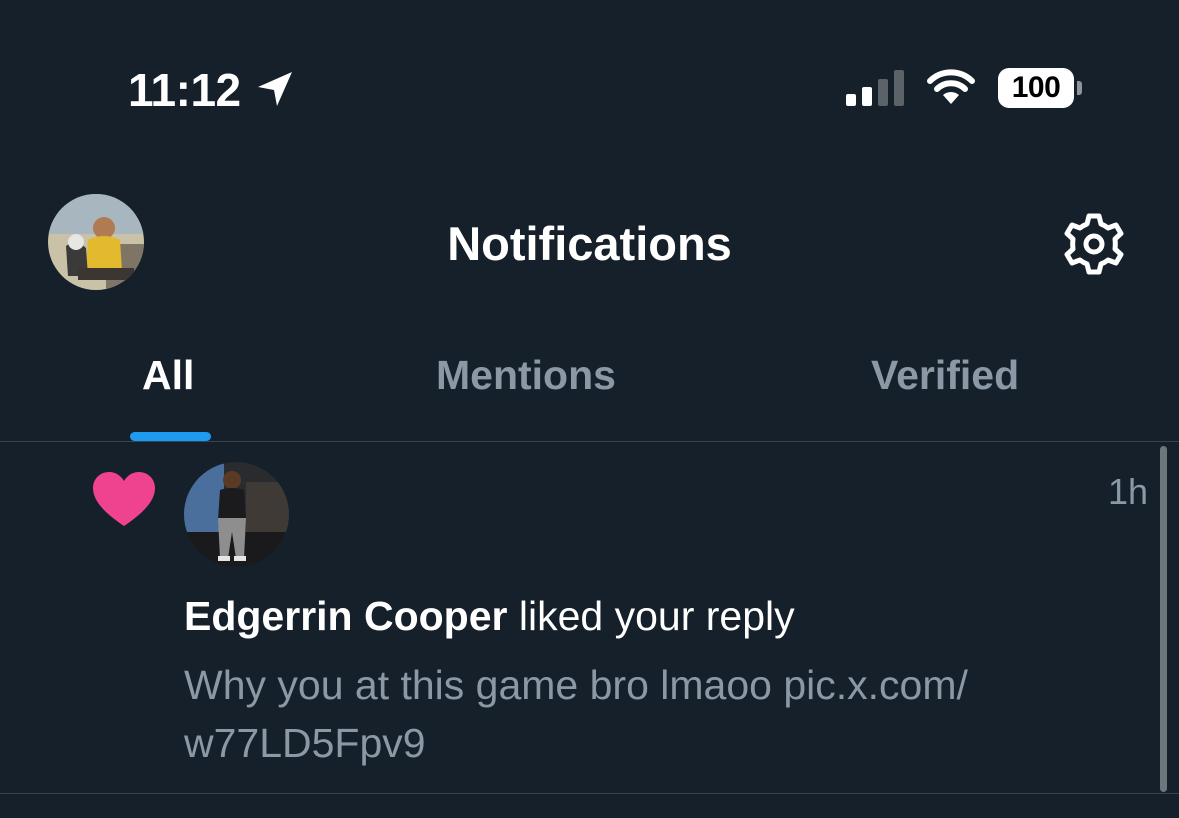  What do you see at coordinates (1128, 491) in the screenshot?
I see `notification-time: 1h` at bounding box center [1128, 491].